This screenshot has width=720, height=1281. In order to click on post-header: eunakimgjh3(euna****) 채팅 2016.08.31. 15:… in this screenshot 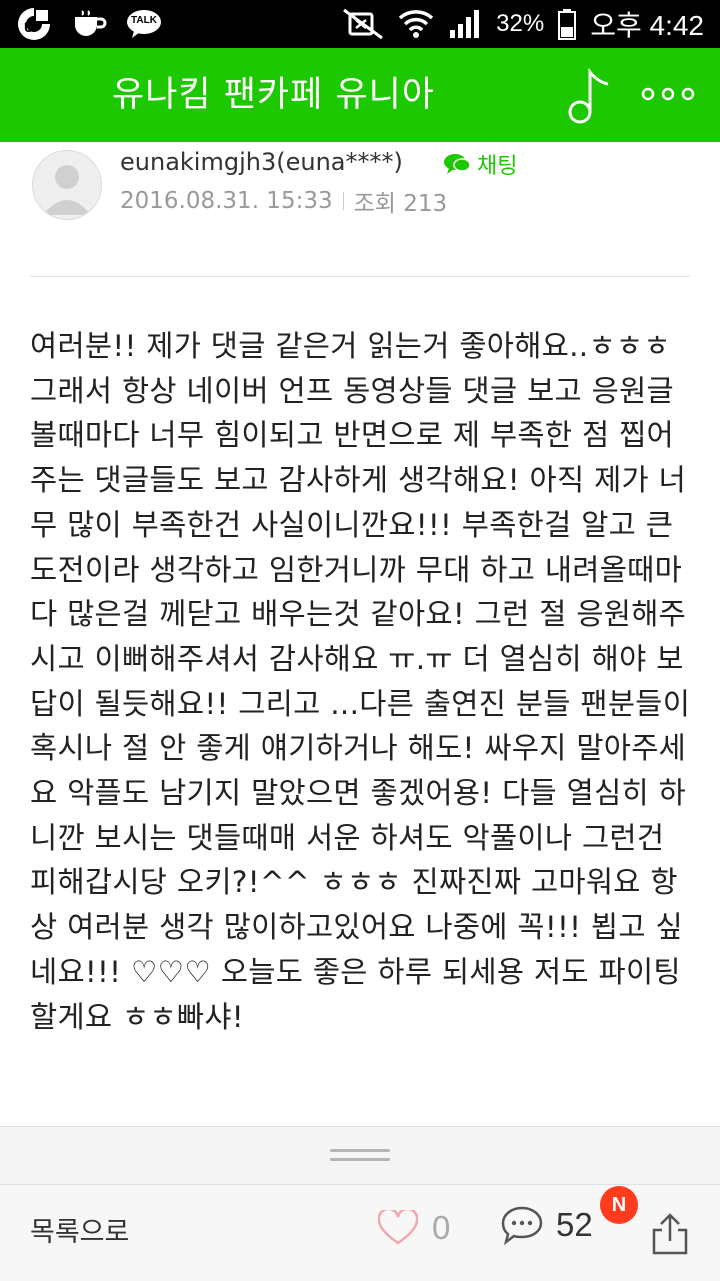, I will do `click(360, 209)`.